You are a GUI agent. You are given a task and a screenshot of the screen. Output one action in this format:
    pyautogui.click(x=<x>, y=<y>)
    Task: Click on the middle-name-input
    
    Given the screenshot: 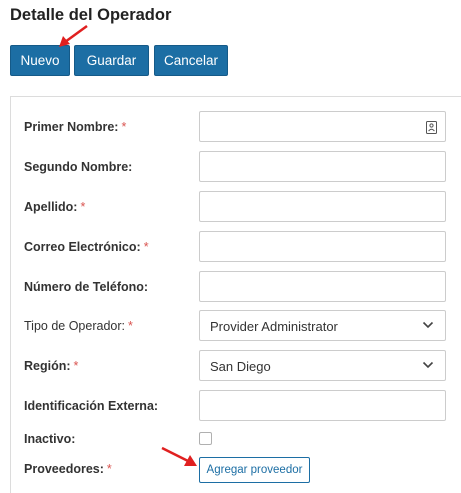 What is the action you would take?
    pyautogui.click(x=322, y=166)
    